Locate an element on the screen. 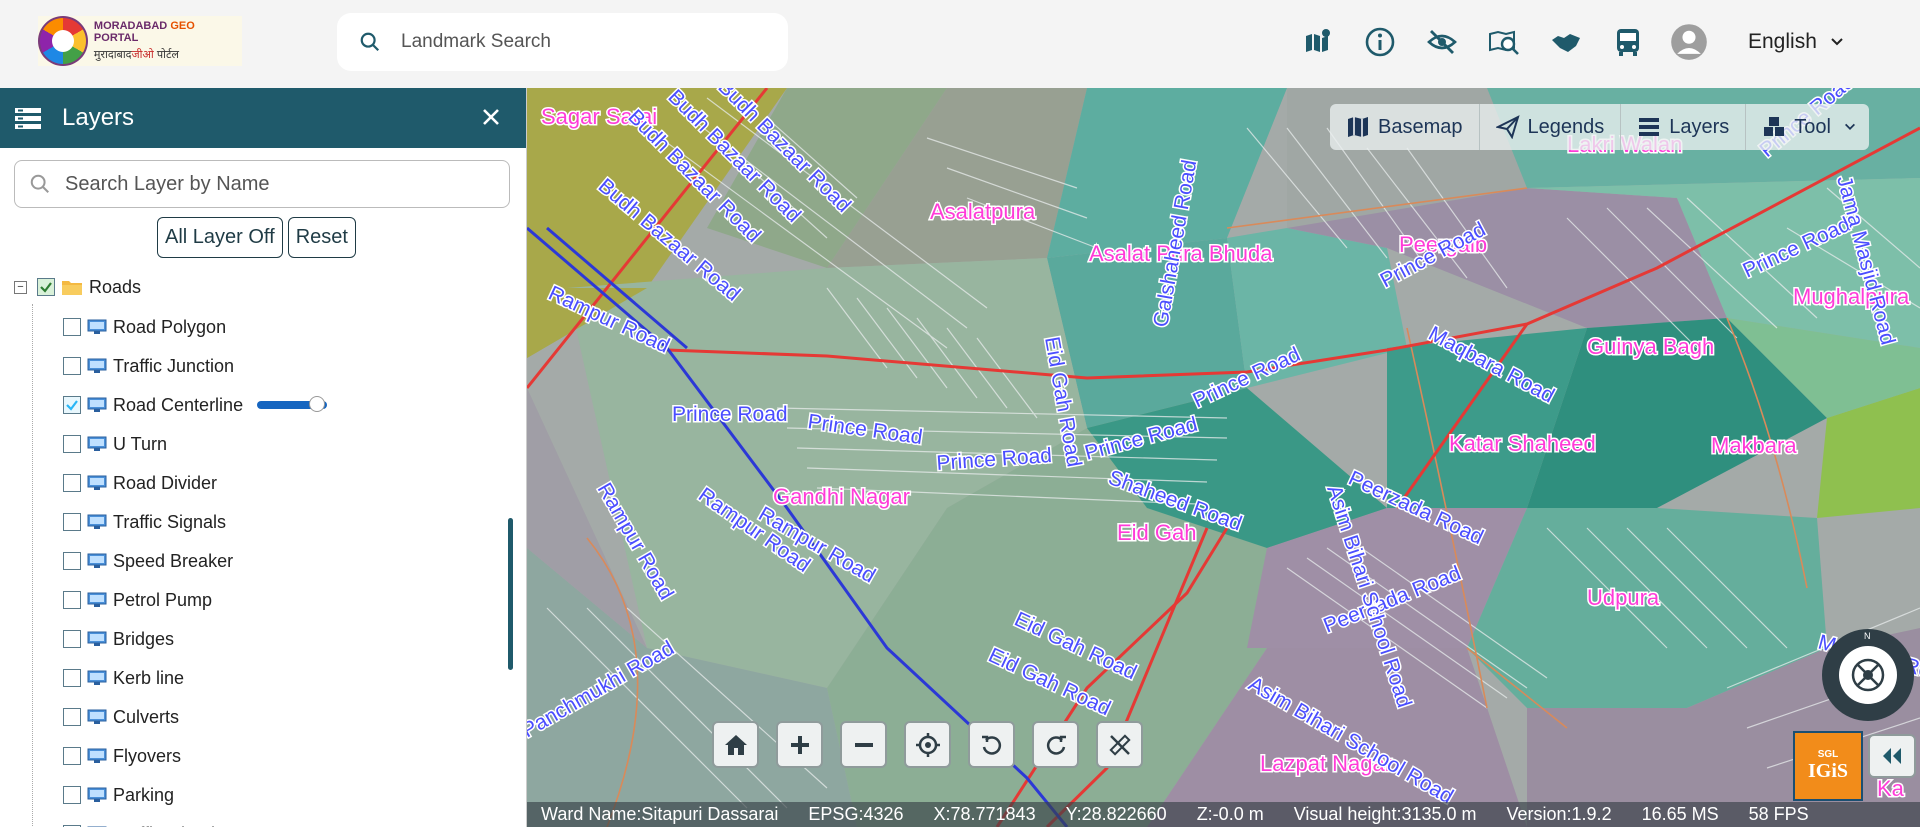 The width and height of the screenshot is (1920, 827). layers-toolbar-label: Layers is located at coordinates (1699, 126).